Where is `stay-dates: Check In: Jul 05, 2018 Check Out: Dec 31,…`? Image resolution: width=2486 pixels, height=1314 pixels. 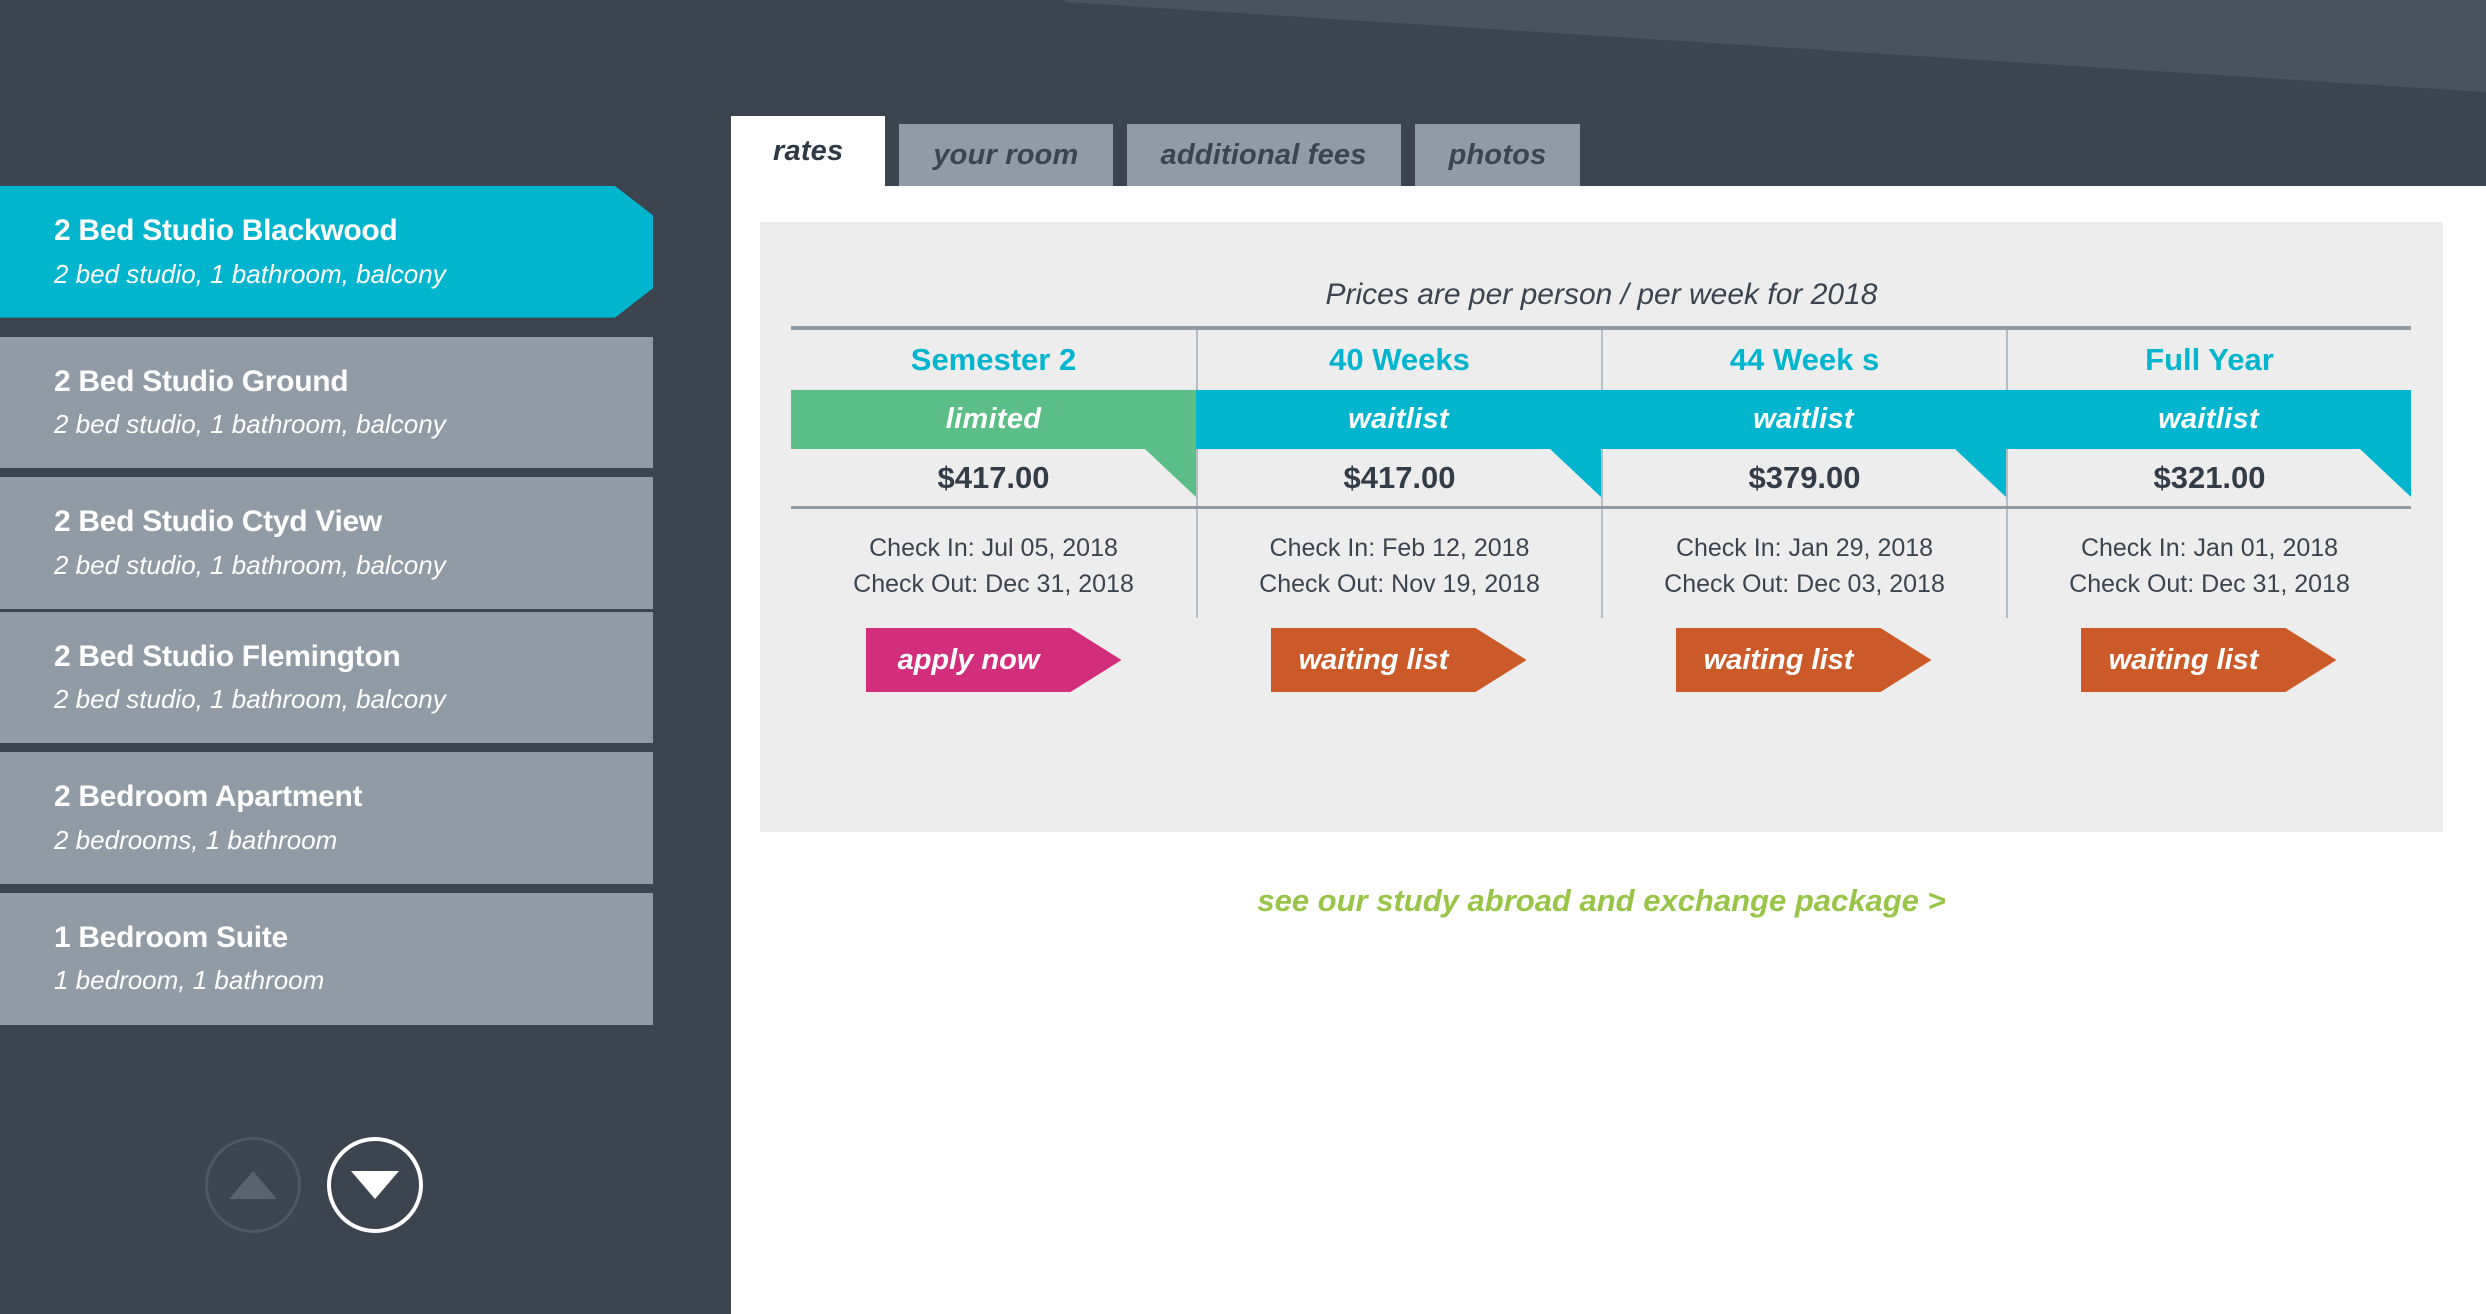 stay-dates: Check In: Jul 05, 2018 Check Out: Dec 31,… is located at coordinates (993, 563).